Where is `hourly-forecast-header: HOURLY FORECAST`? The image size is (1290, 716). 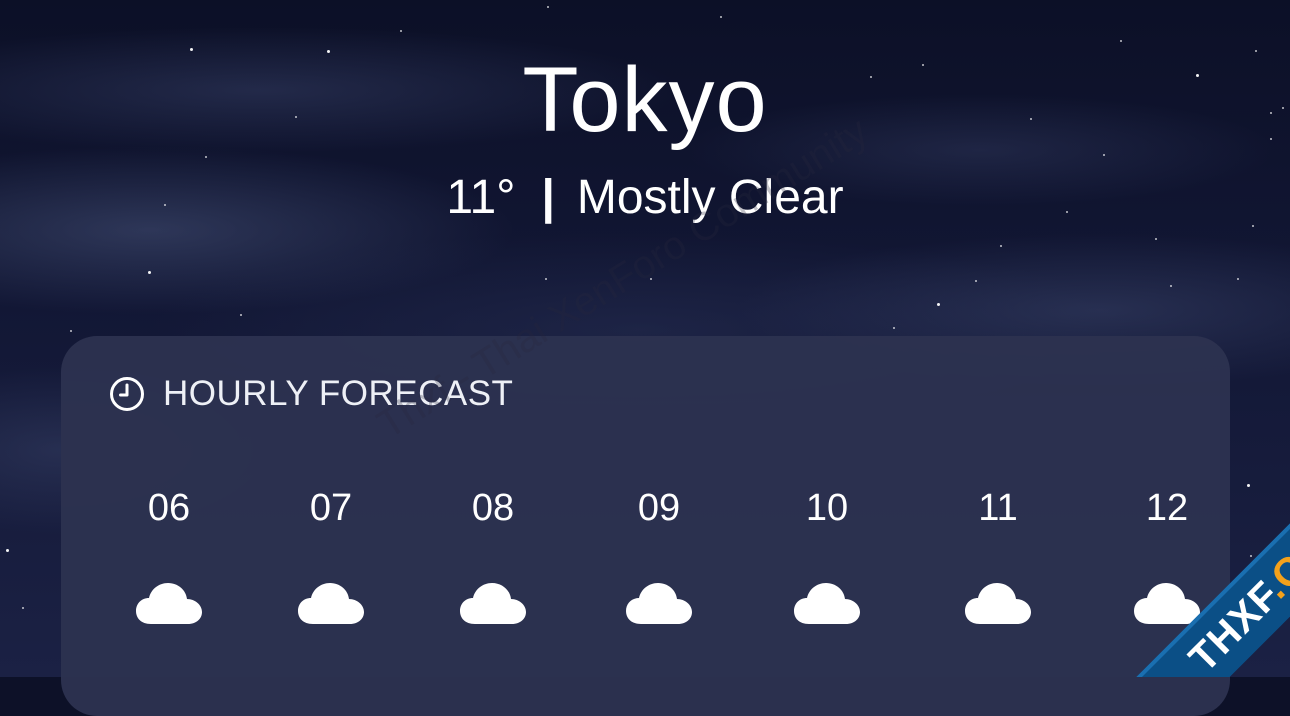 hourly-forecast-header: HOURLY FORECAST is located at coordinates (311, 394).